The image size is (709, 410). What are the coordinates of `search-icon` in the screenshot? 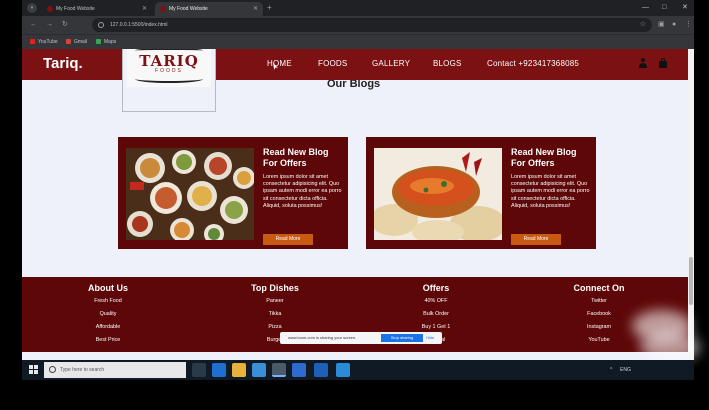 It's located at (52, 369).